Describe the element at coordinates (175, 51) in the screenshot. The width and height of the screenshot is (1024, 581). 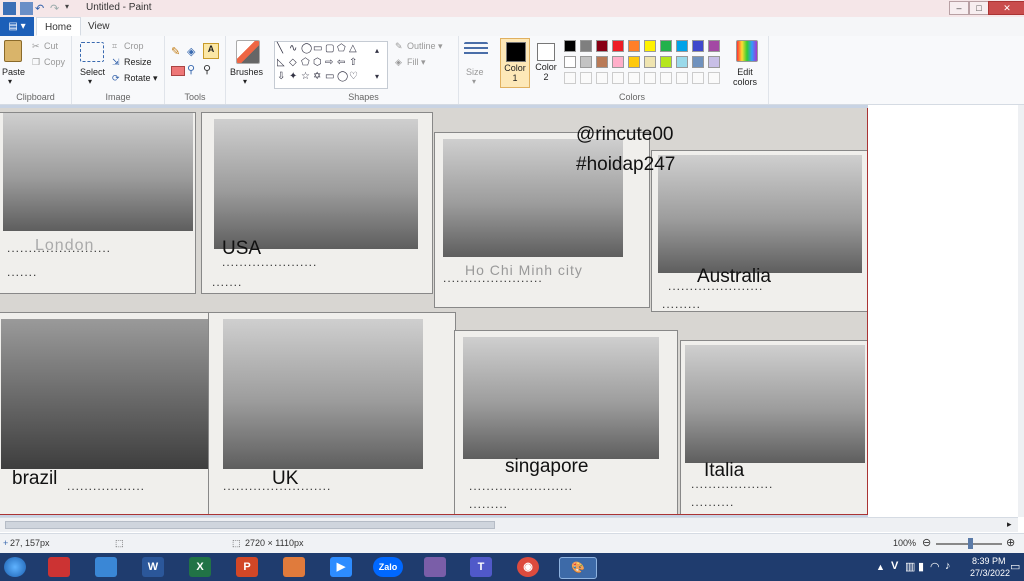
I see `pencil-icon: ✎` at that location.